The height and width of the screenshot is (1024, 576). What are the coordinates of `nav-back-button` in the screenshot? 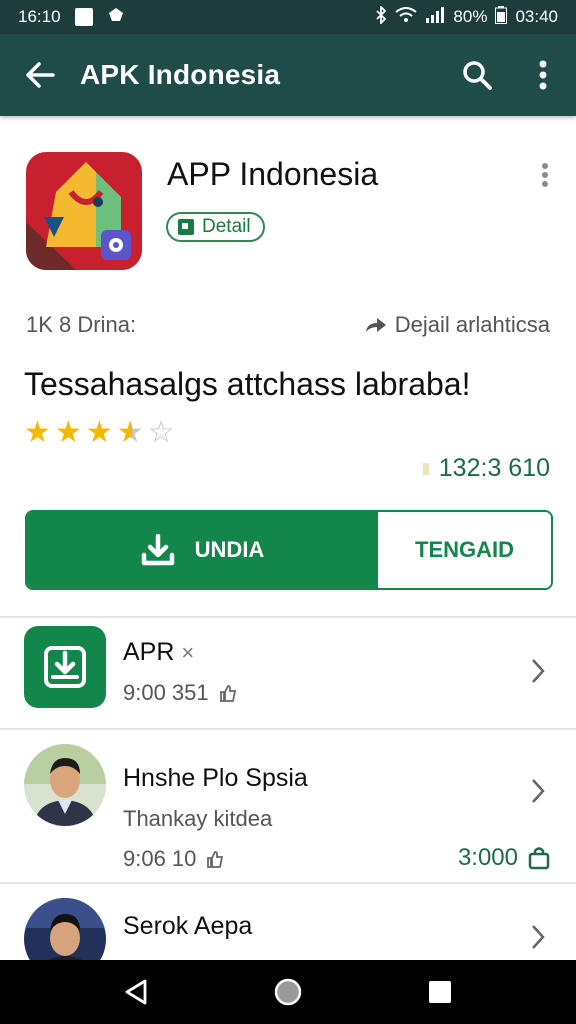 It's located at (136, 992).